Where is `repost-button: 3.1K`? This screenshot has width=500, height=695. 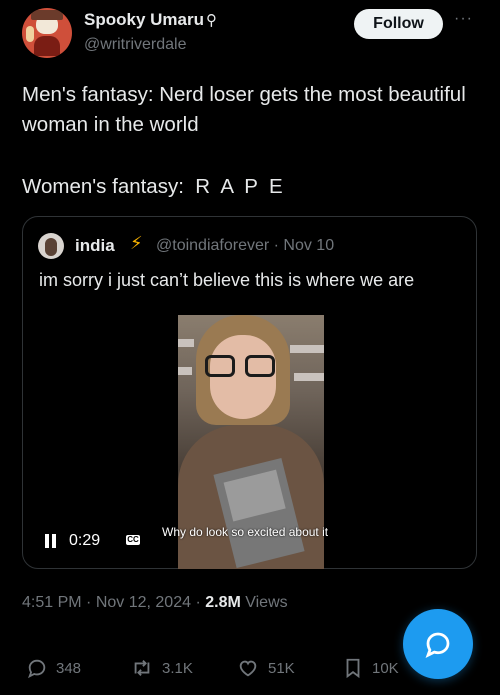 repost-button: 3.1K is located at coordinates (161, 668).